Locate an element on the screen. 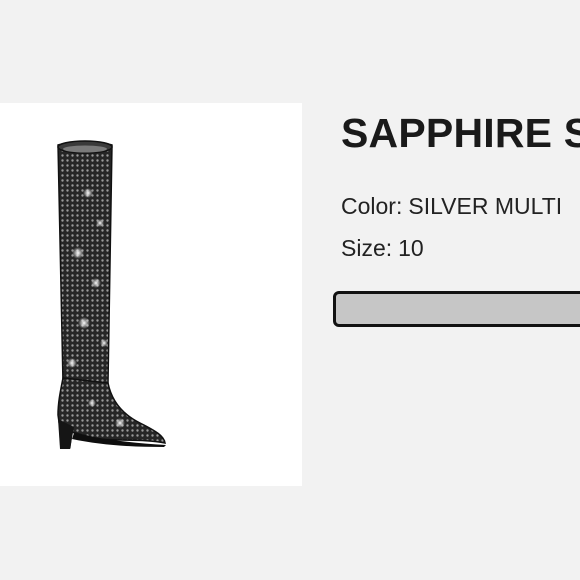 This screenshot has height=580, width=580. size-value: 10 is located at coordinates (411, 248).